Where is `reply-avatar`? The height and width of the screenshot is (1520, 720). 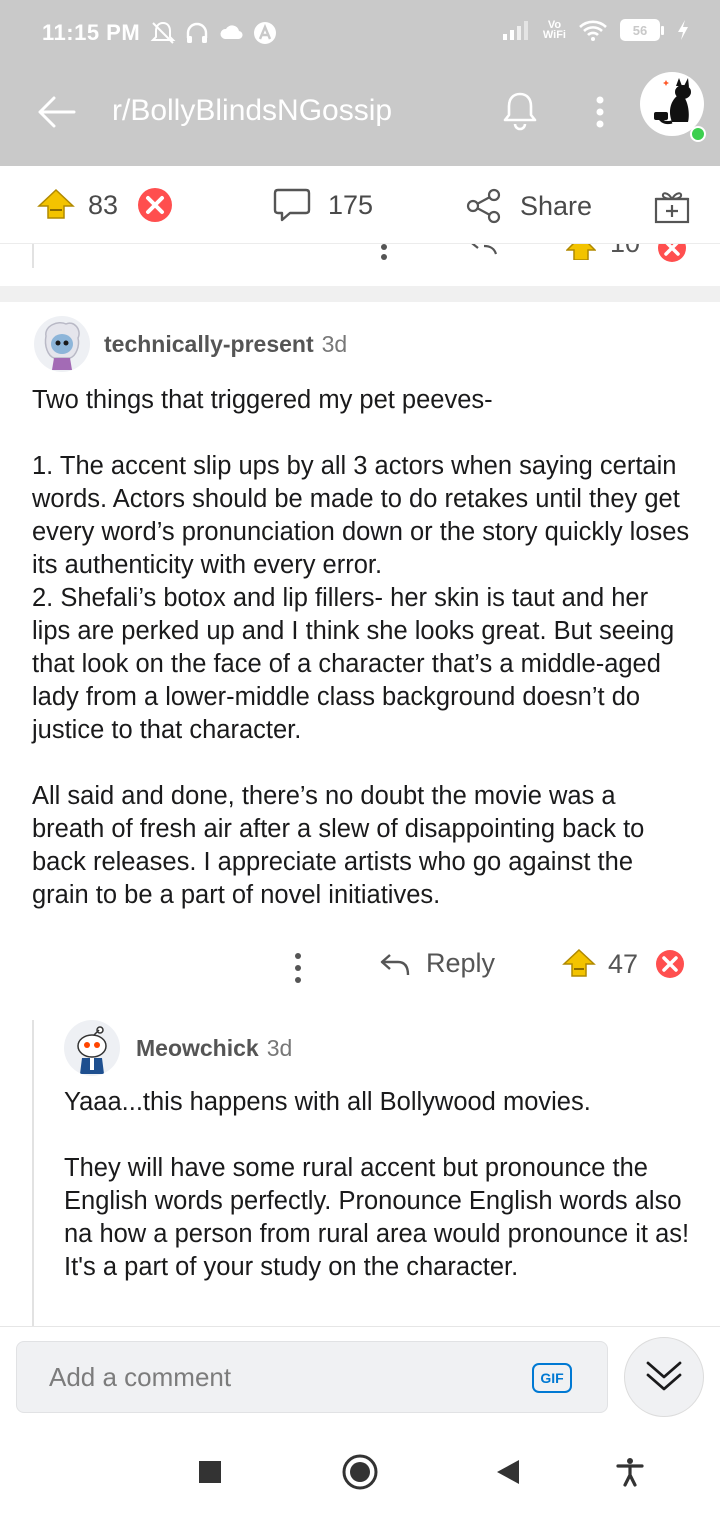 reply-avatar is located at coordinates (92, 1048).